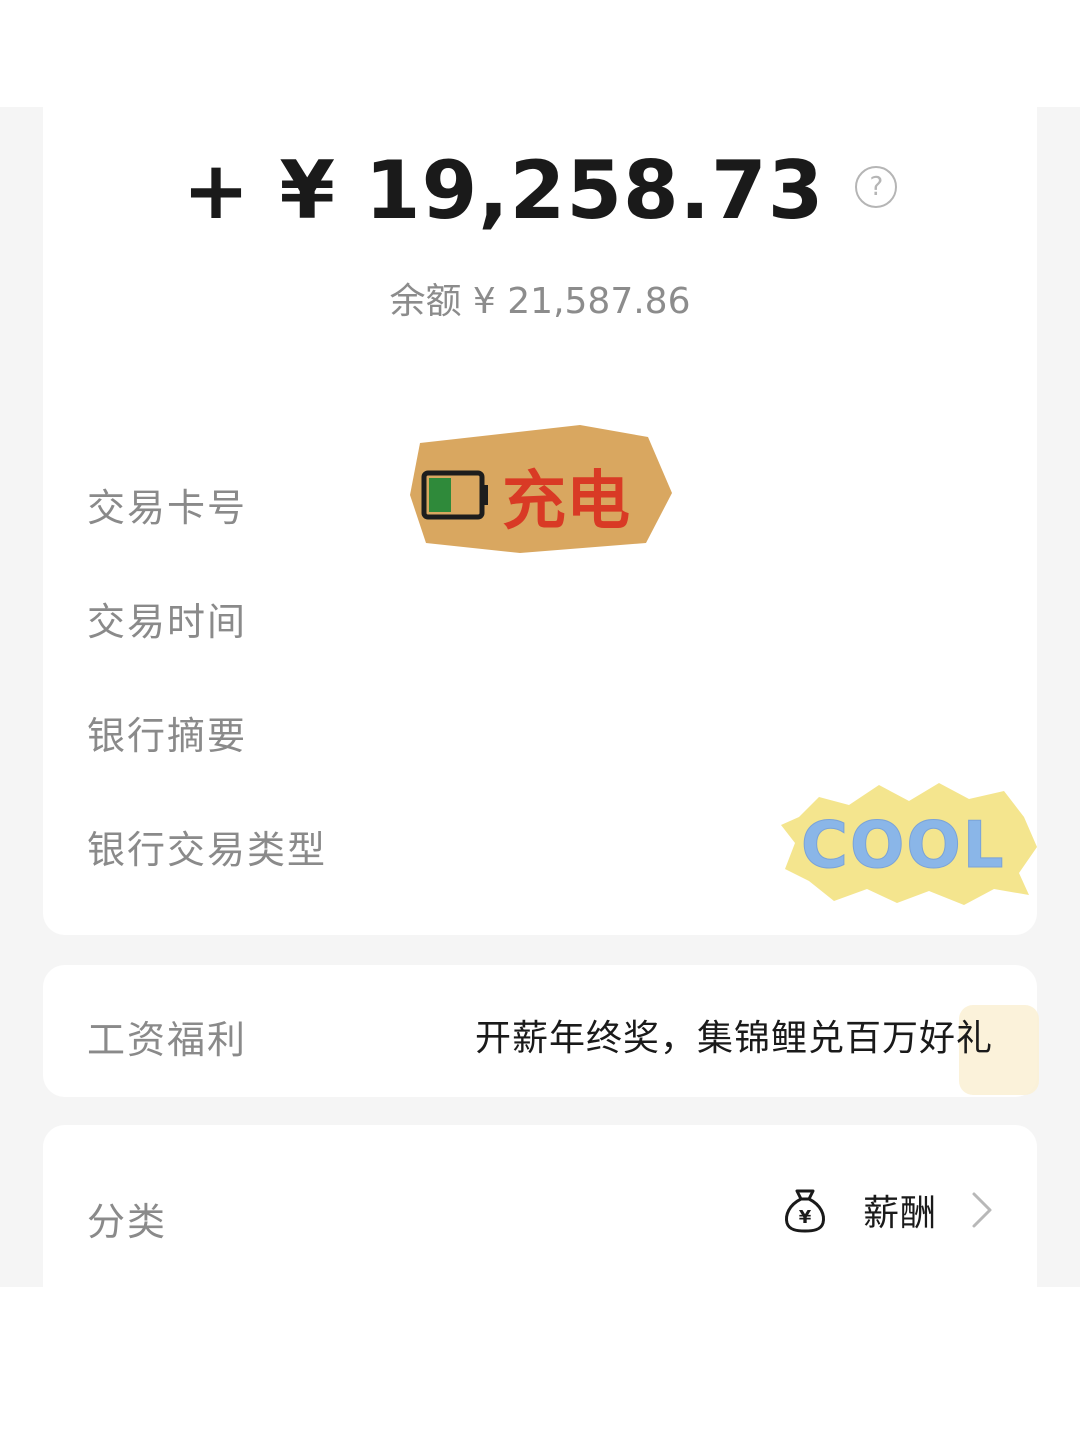 The image size is (1080, 1430). I want to click on money-bag-icon: ¥, so click(805, 1211).